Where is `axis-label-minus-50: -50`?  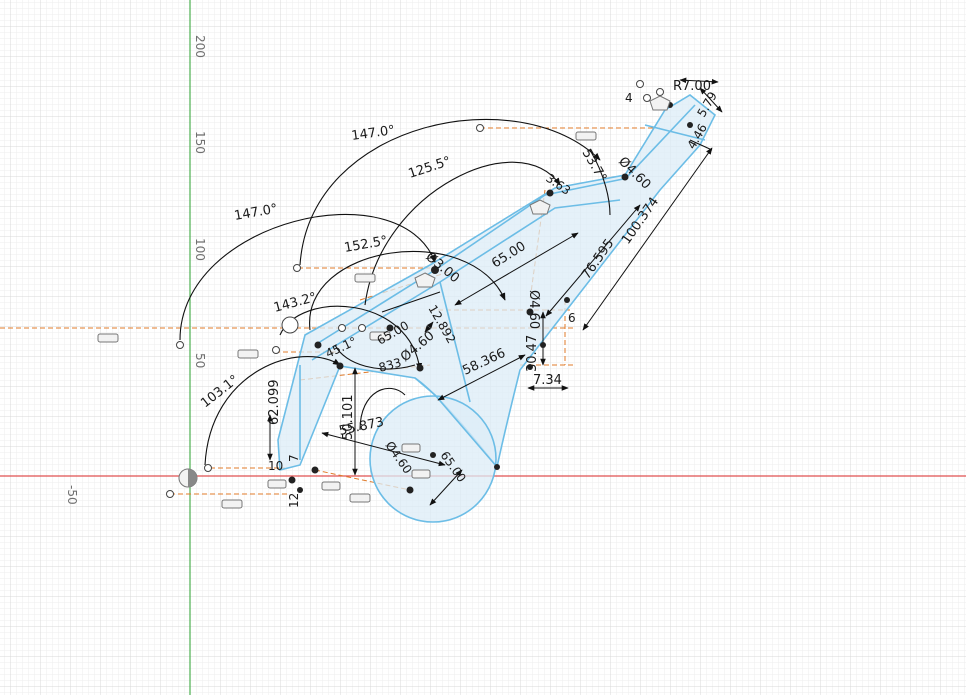
axis-label-minus-50: -50 is located at coordinates (72, 495).